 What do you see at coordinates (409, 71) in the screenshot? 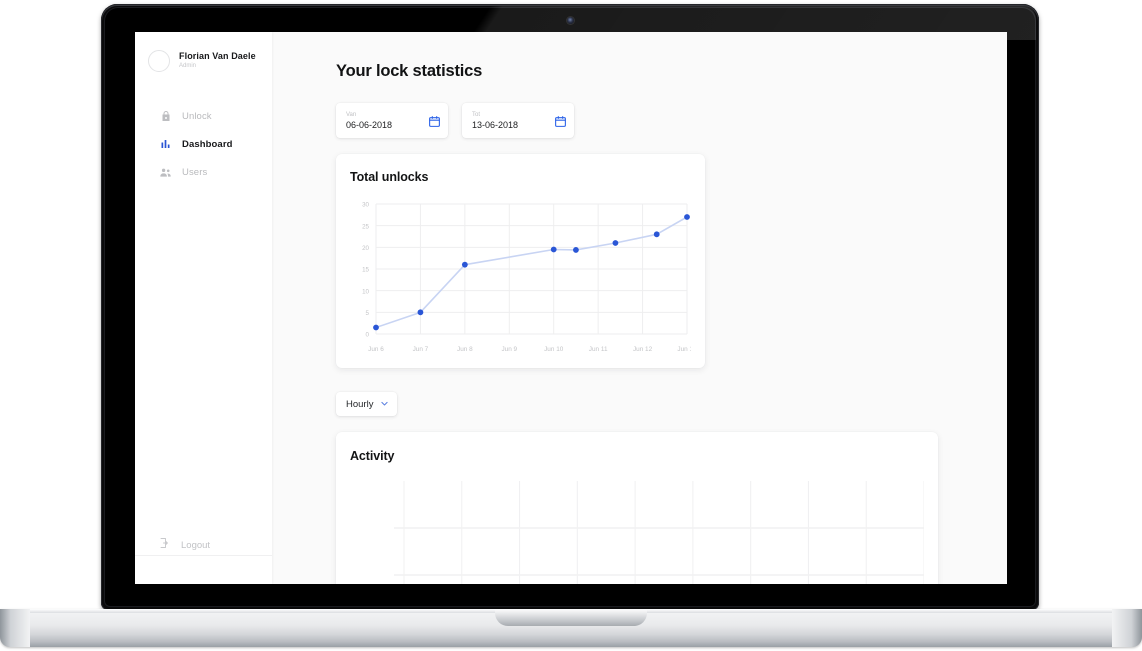
I see `page-title: Your lock statistics` at bounding box center [409, 71].